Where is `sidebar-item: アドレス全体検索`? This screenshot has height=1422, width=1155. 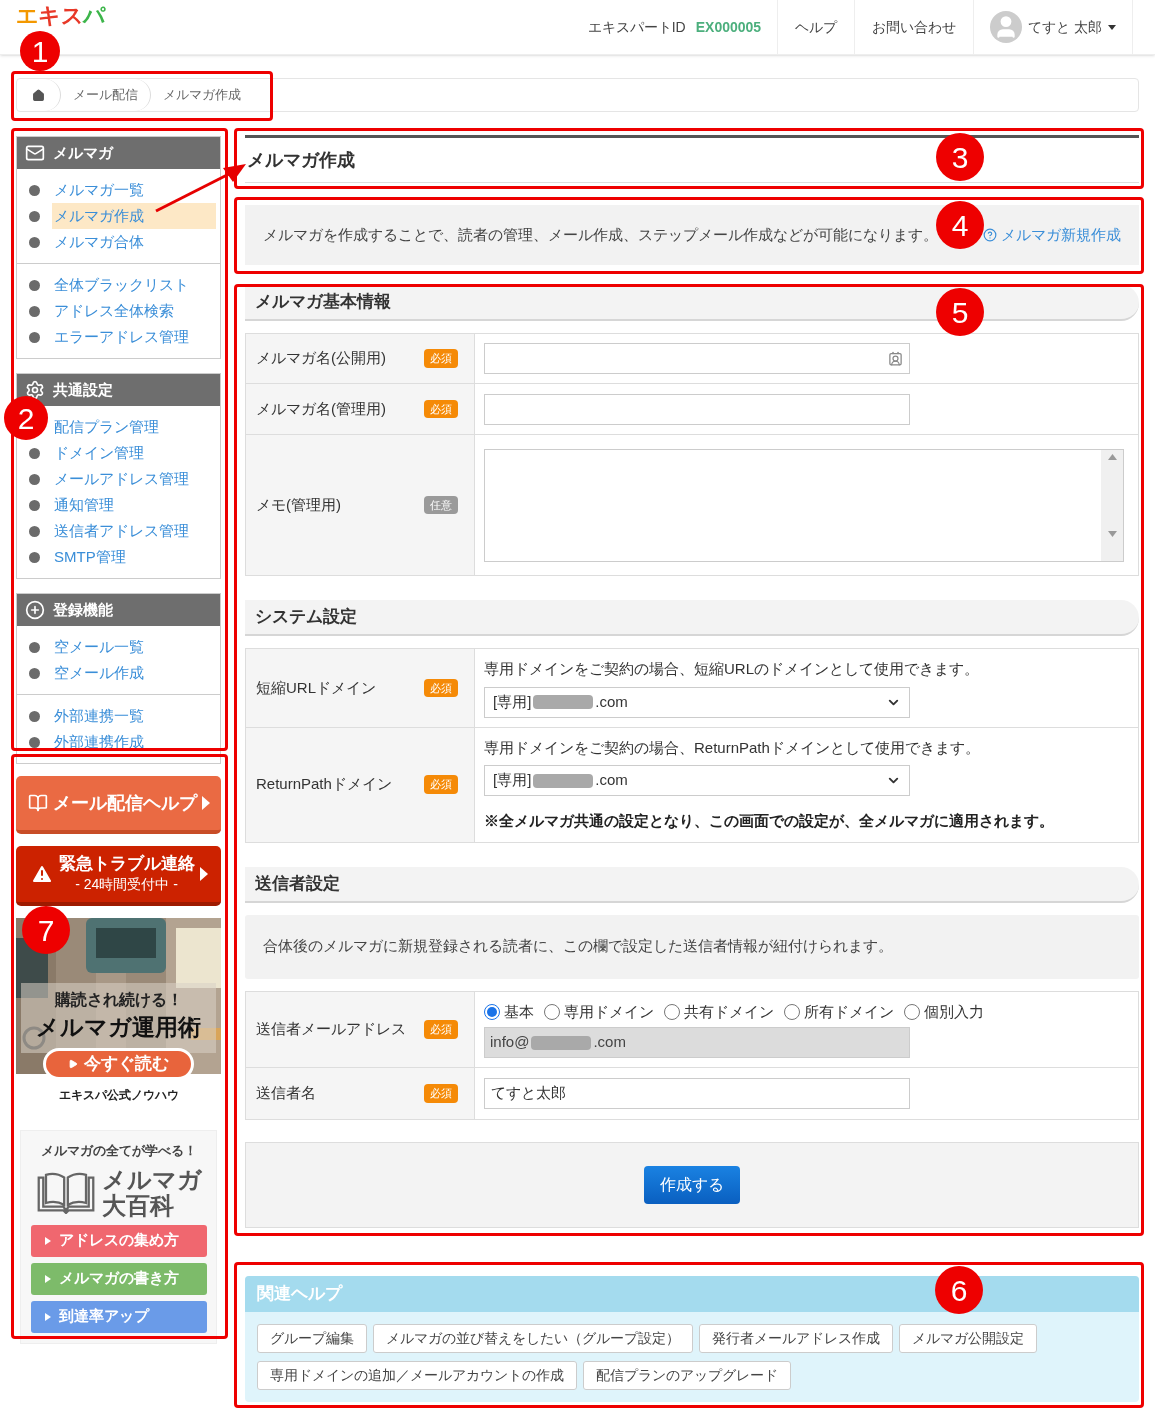
sidebar-item: アドレス全体検索 is located at coordinates (134, 311).